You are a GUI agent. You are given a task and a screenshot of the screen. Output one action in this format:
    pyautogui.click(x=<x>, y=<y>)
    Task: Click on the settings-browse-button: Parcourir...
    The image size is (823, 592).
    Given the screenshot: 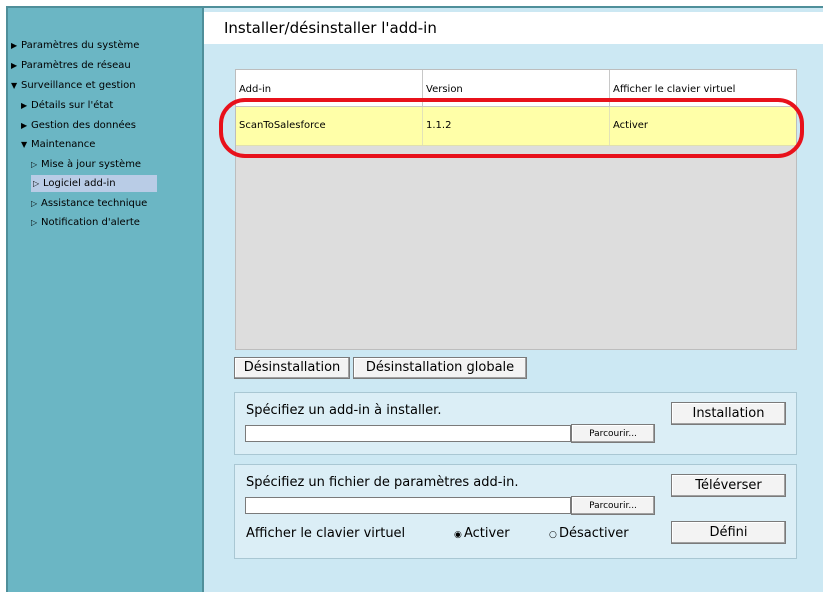 What is the action you would take?
    pyautogui.click(x=613, y=505)
    